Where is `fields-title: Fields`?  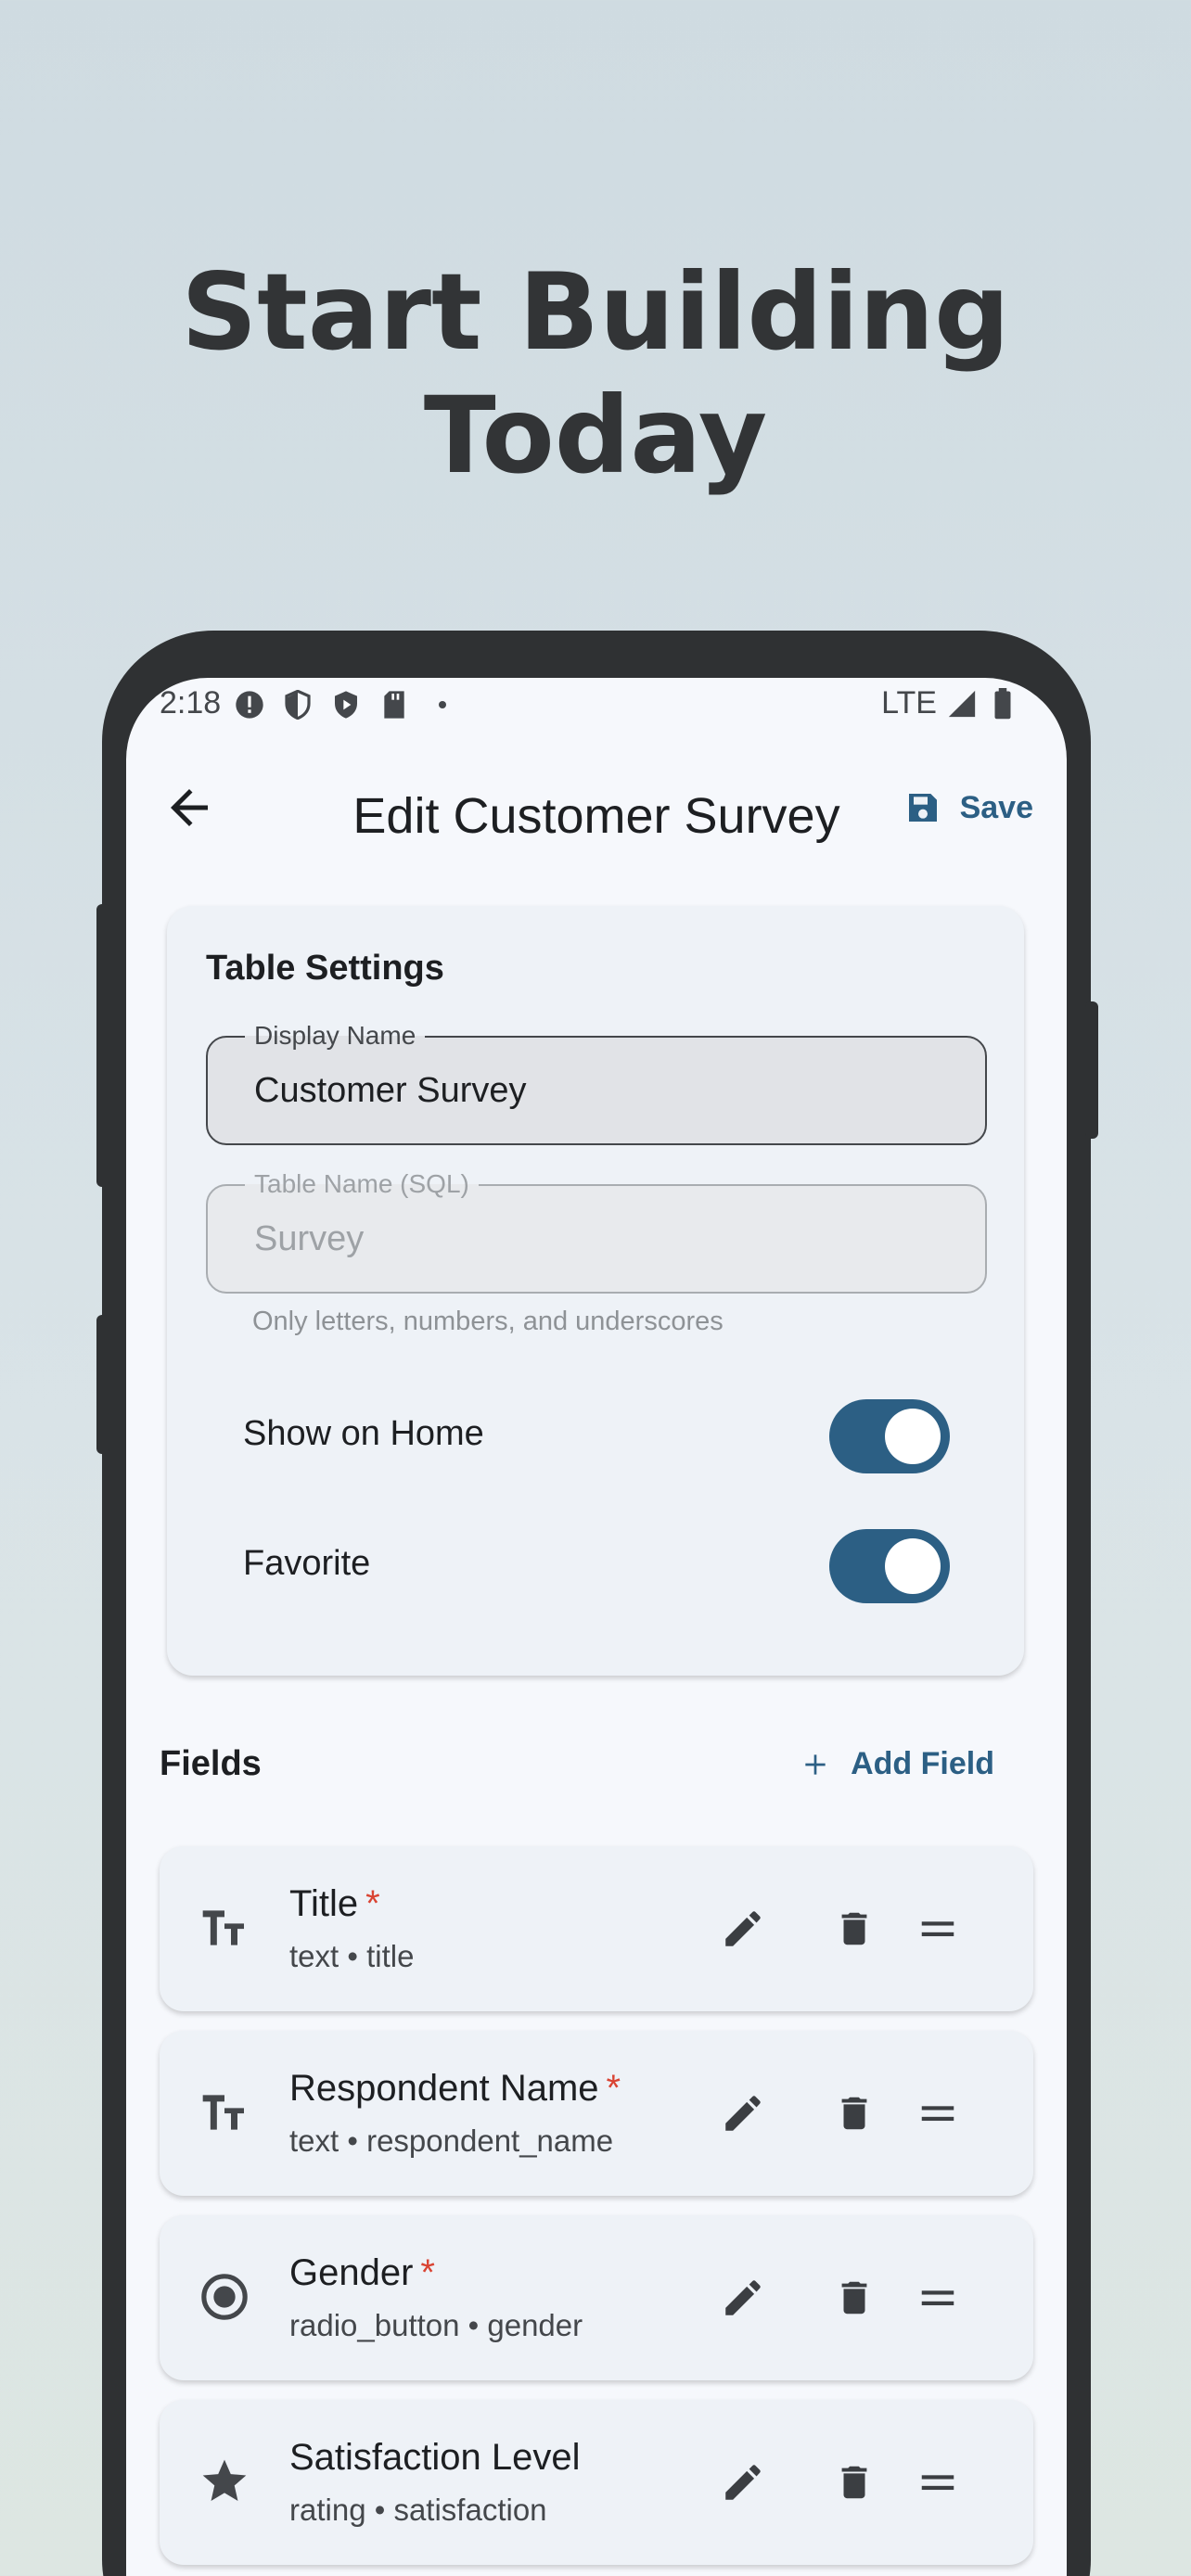
fields-title: Fields is located at coordinates (211, 1763).